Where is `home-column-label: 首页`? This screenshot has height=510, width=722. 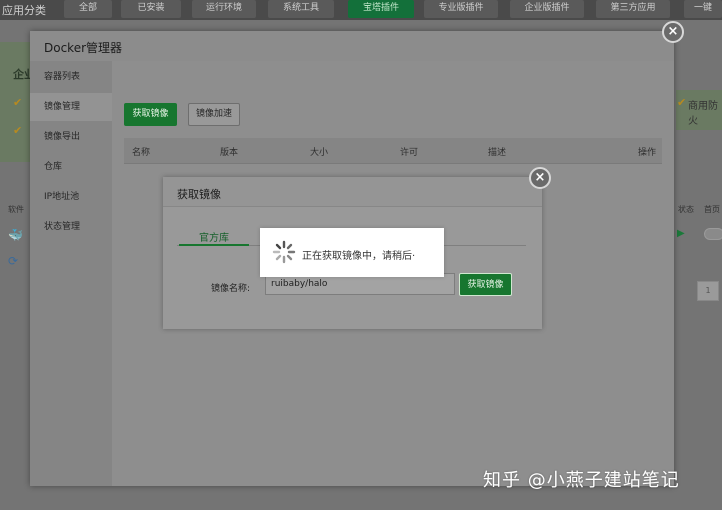 home-column-label: 首页 is located at coordinates (712, 209).